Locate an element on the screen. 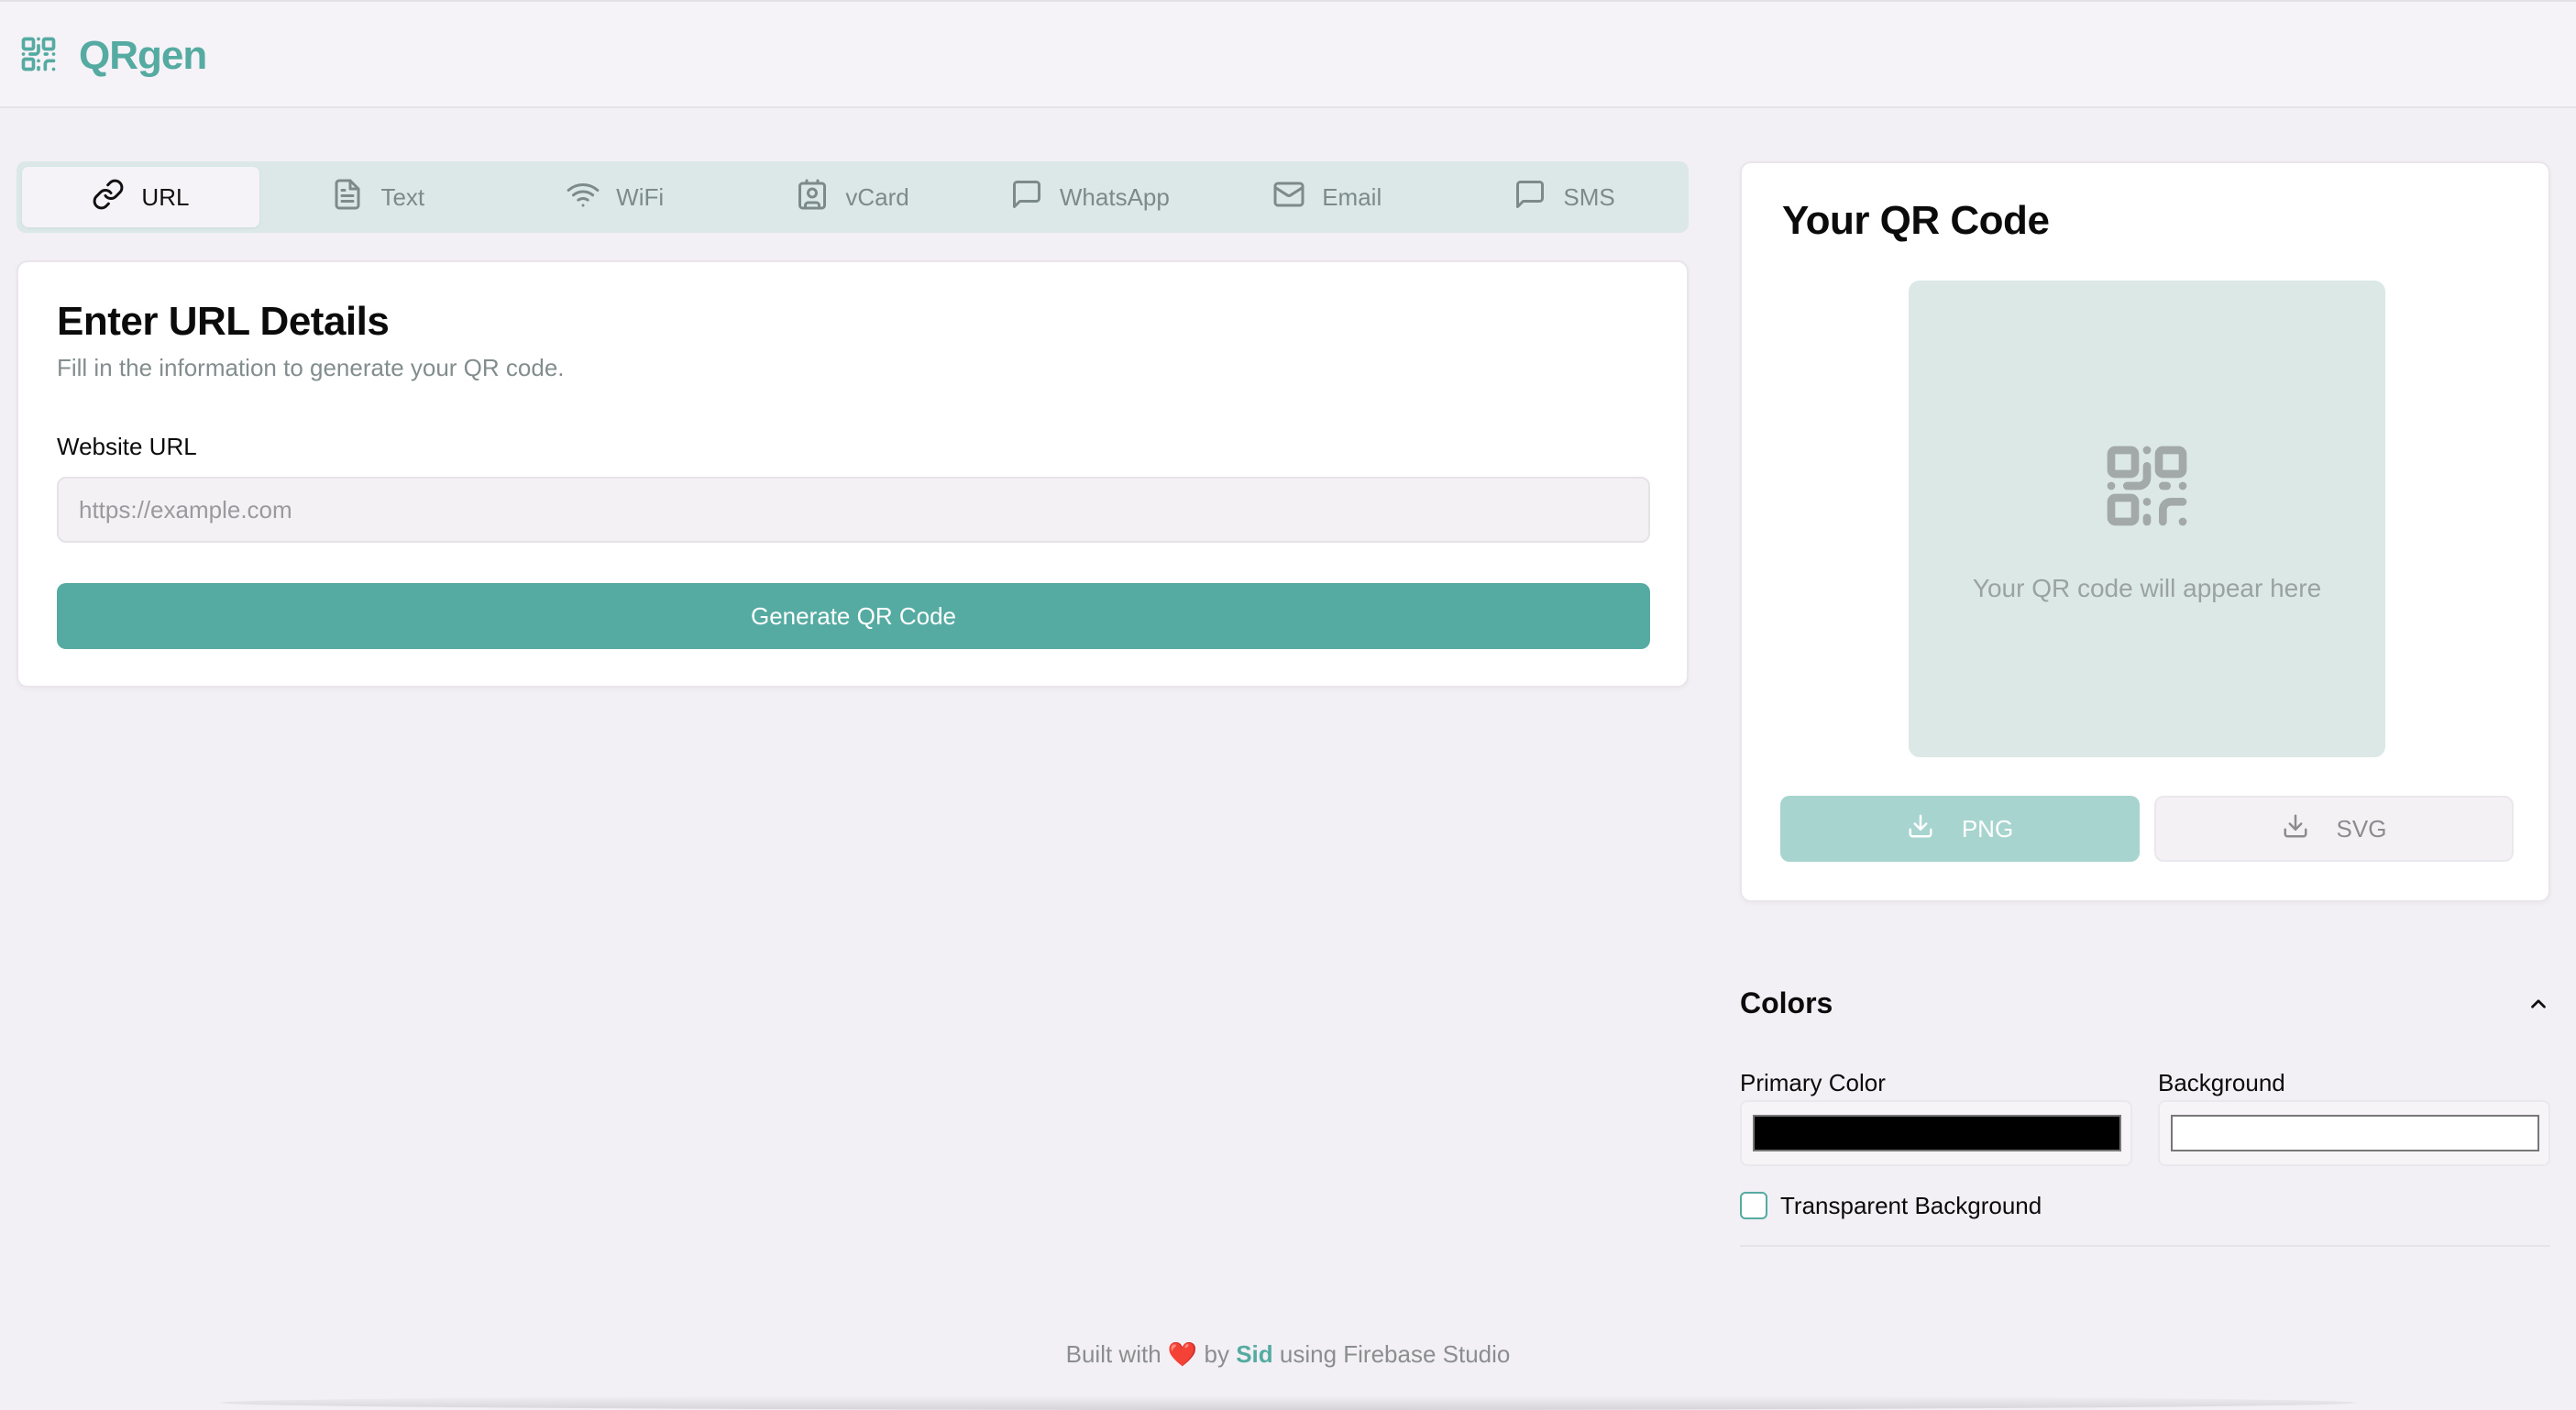 This screenshot has height=1410, width=2576. qr-card-title: Your QR Code is located at coordinates (1916, 220).